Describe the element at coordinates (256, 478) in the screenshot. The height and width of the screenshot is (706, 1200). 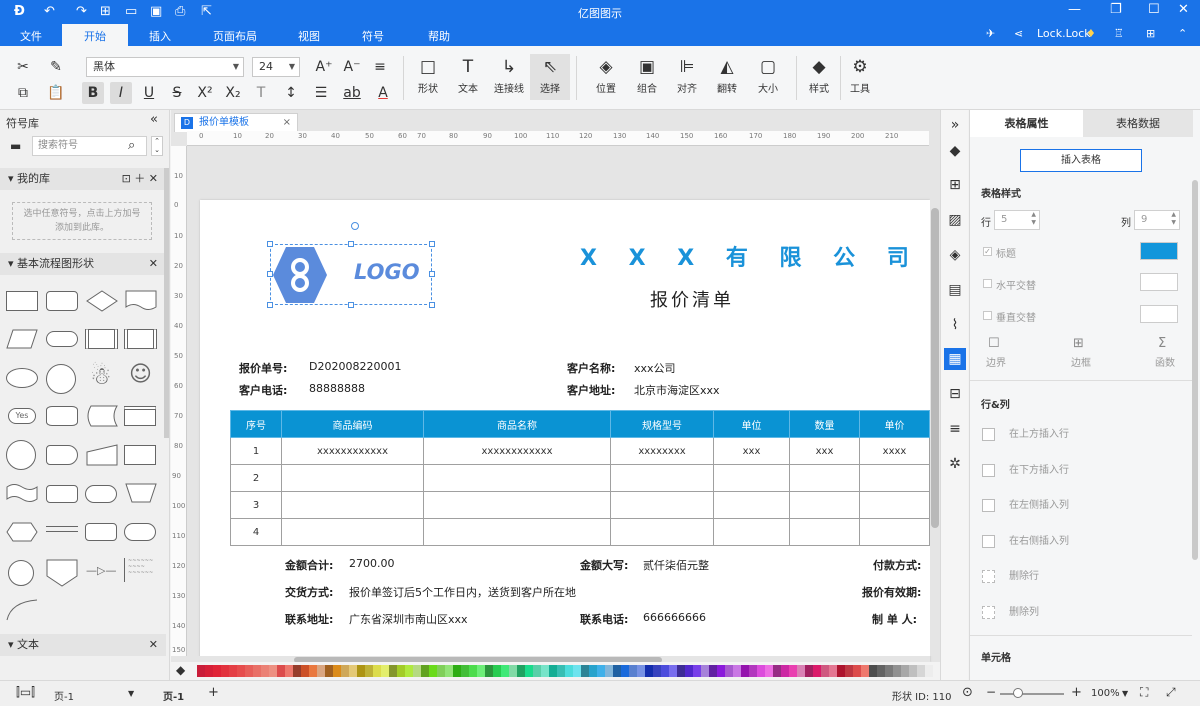
I see `table-cell: 2` at that location.